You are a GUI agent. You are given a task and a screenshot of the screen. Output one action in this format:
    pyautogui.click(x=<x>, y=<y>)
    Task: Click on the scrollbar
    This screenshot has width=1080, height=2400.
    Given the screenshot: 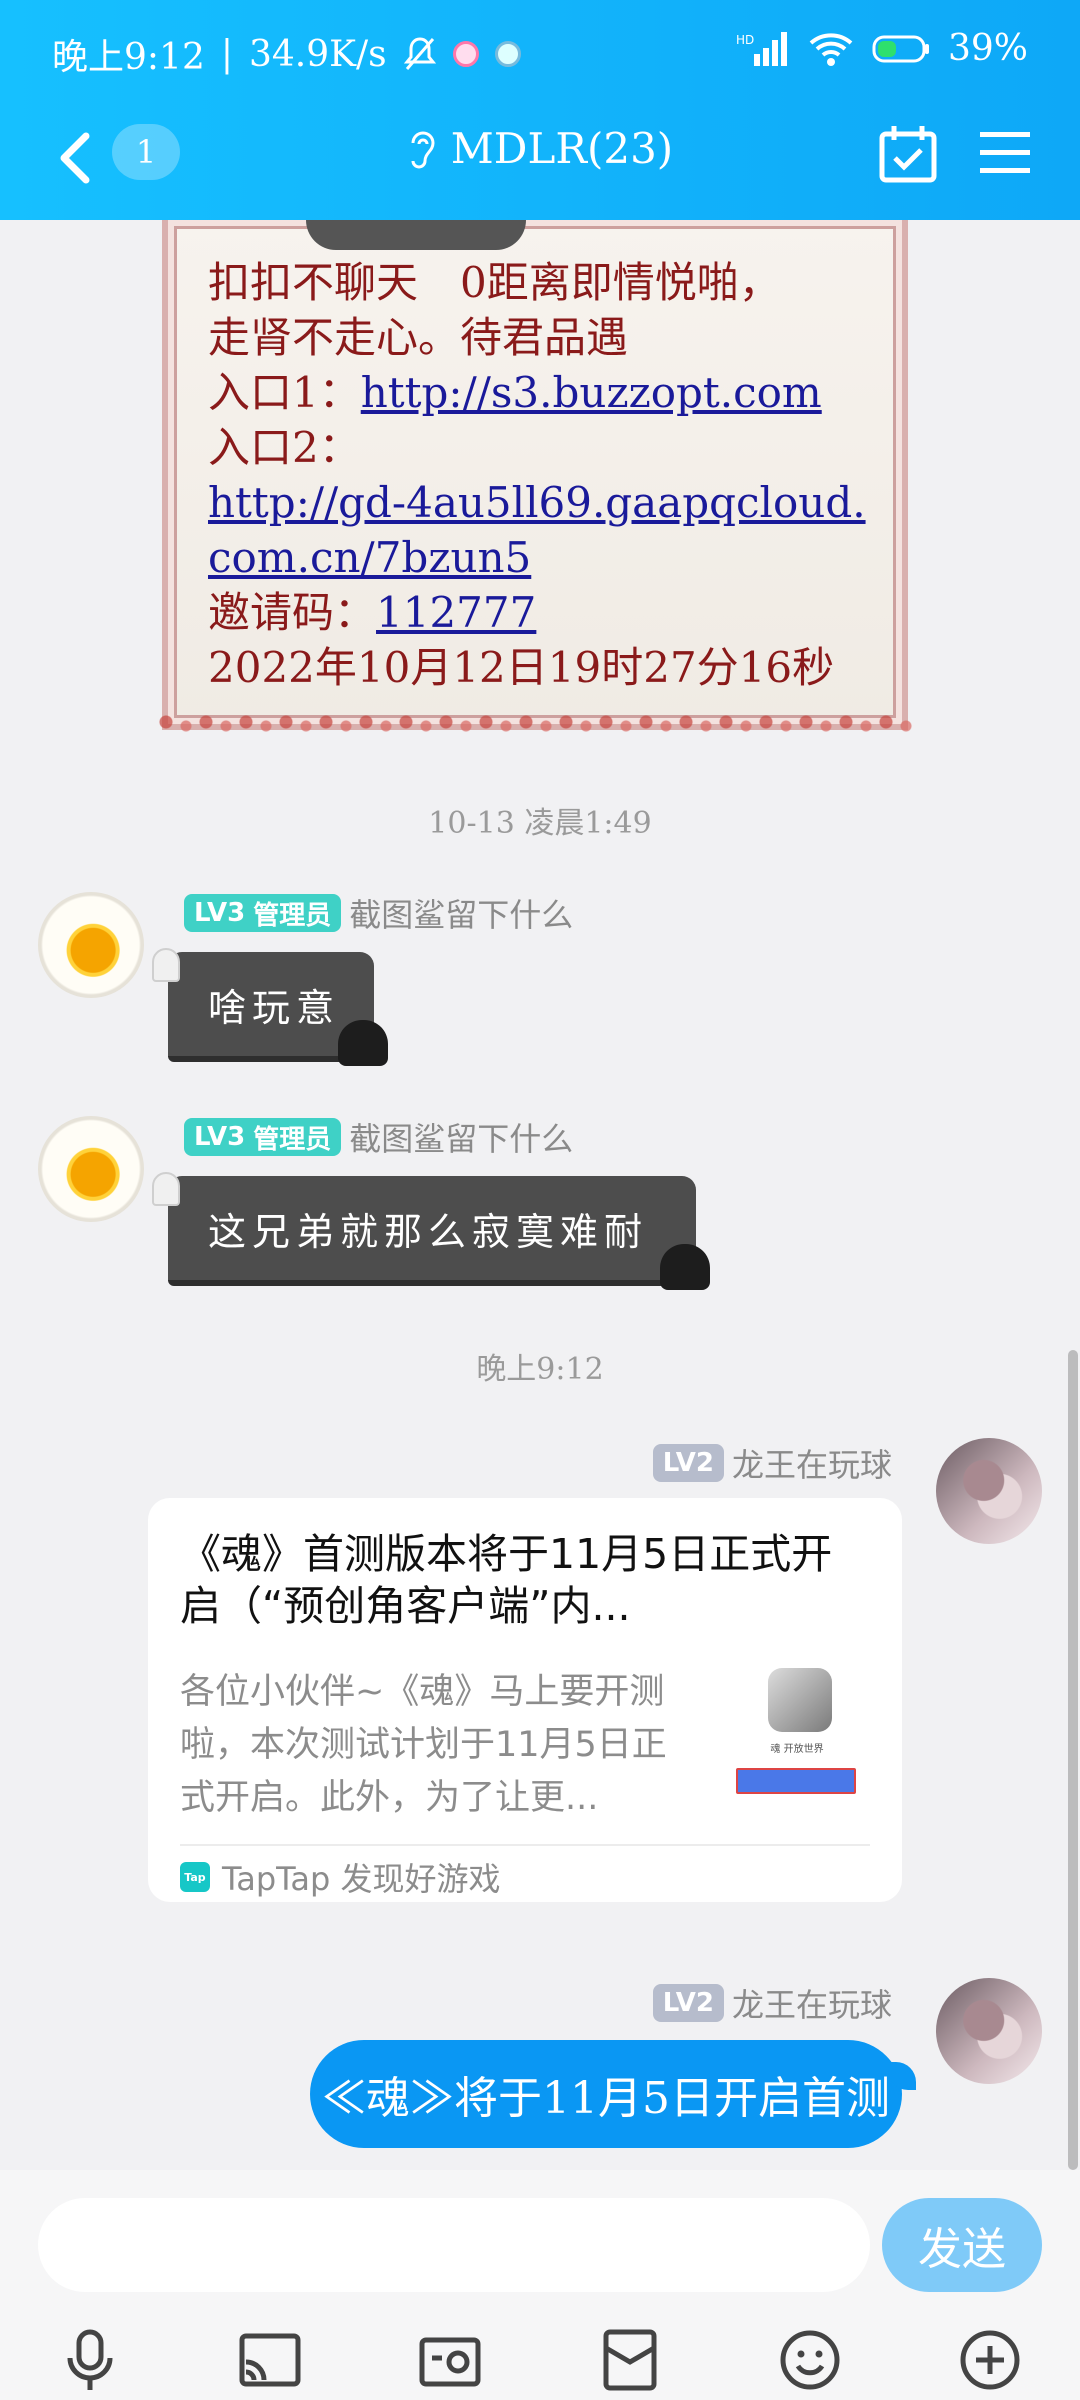 What is the action you would take?
    pyautogui.click(x=1073, y=1760)
    